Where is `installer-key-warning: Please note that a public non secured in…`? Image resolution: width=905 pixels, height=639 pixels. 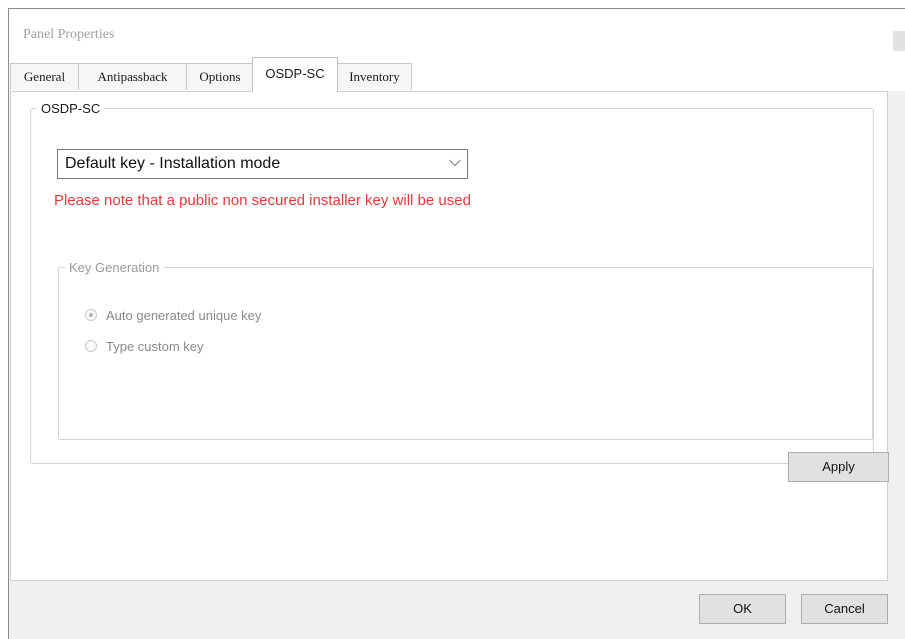 installer-key-warning: Please note that a public non secured in… is located at coordinates (262, 200).